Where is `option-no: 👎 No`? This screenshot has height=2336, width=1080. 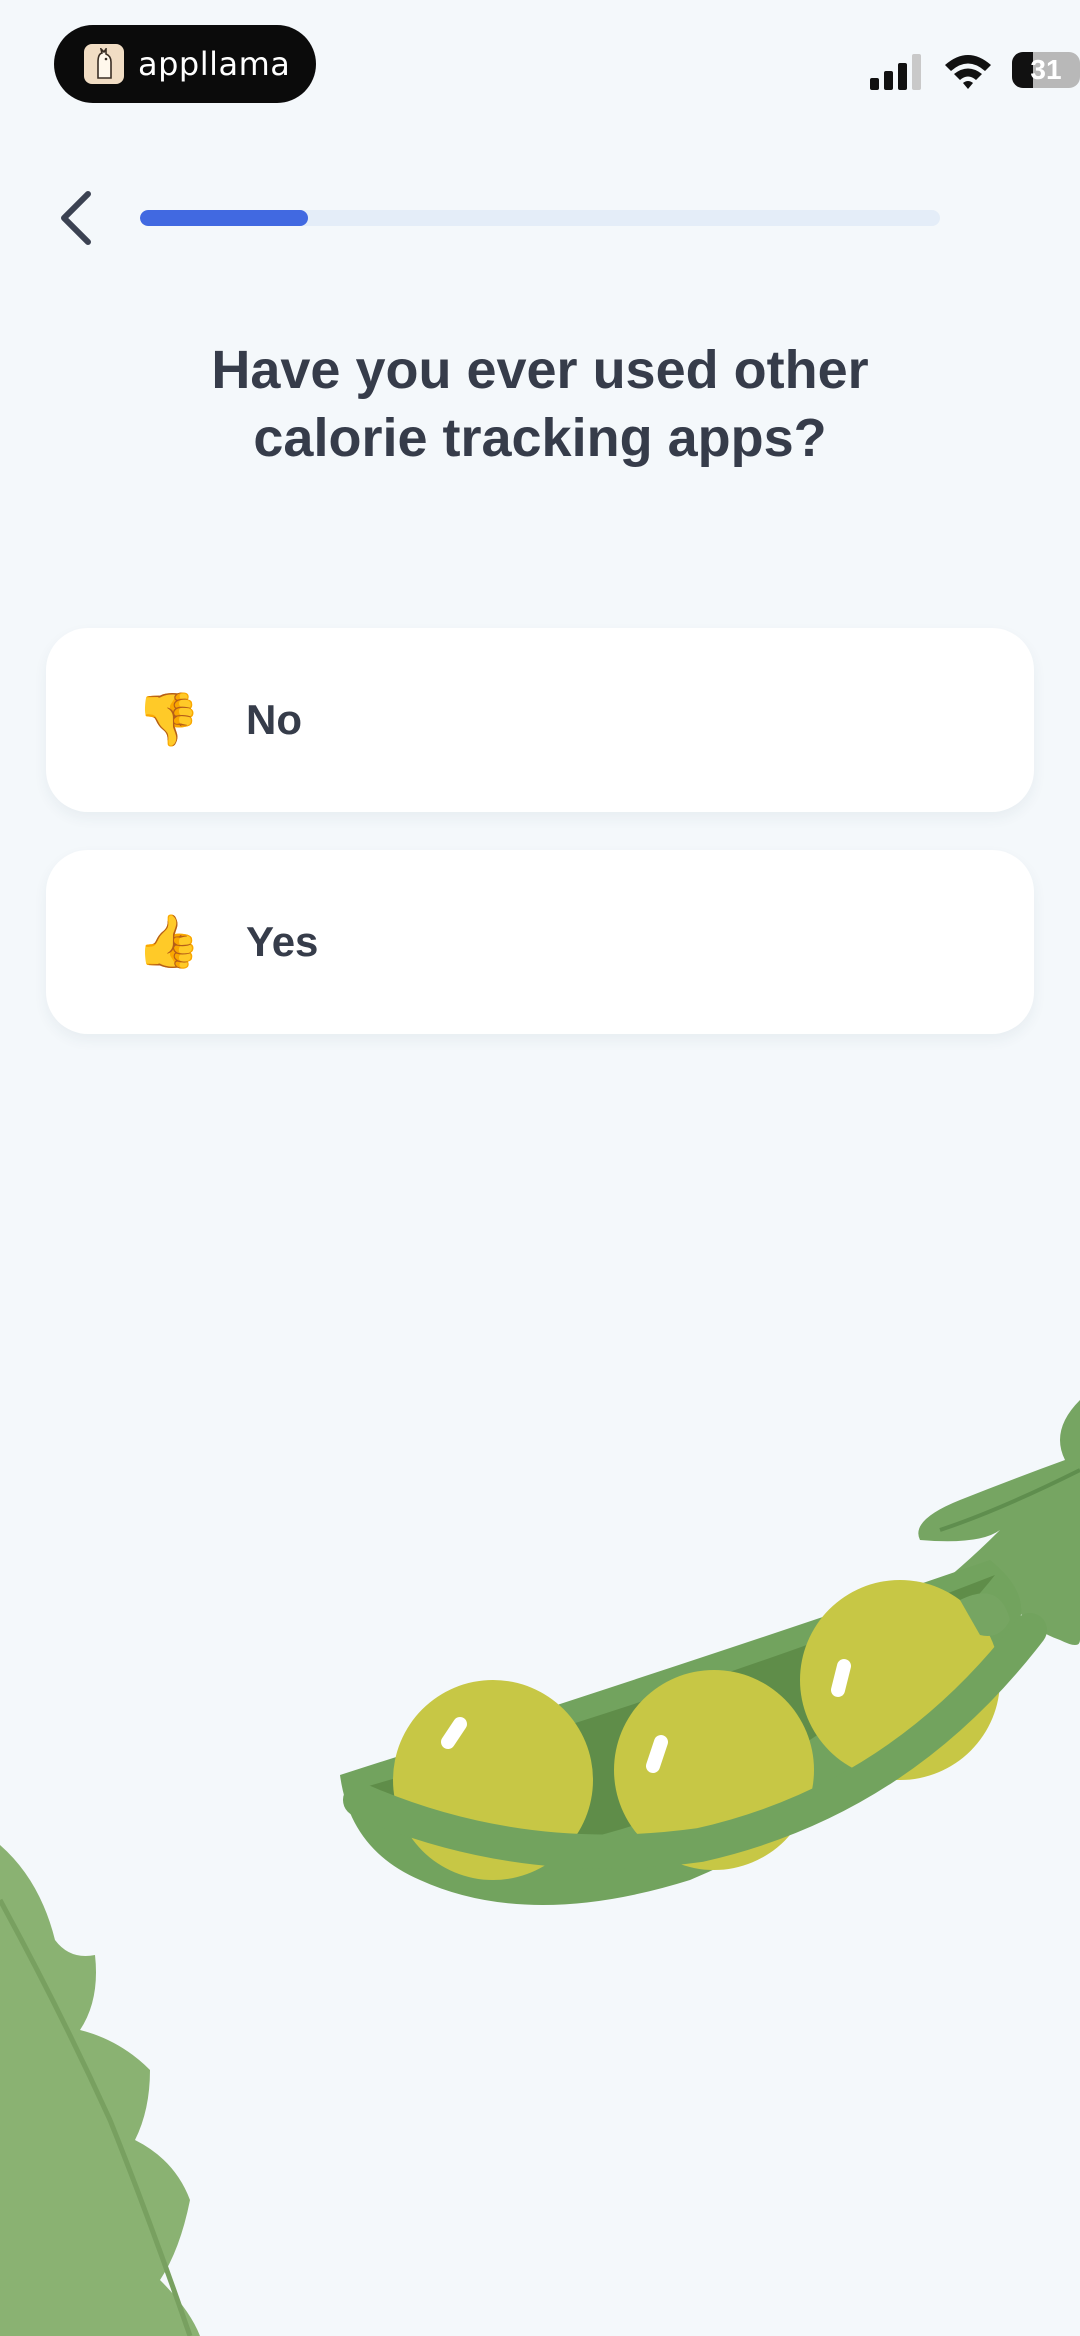
option-no: 👎 No is located at coordinates (540, 720).